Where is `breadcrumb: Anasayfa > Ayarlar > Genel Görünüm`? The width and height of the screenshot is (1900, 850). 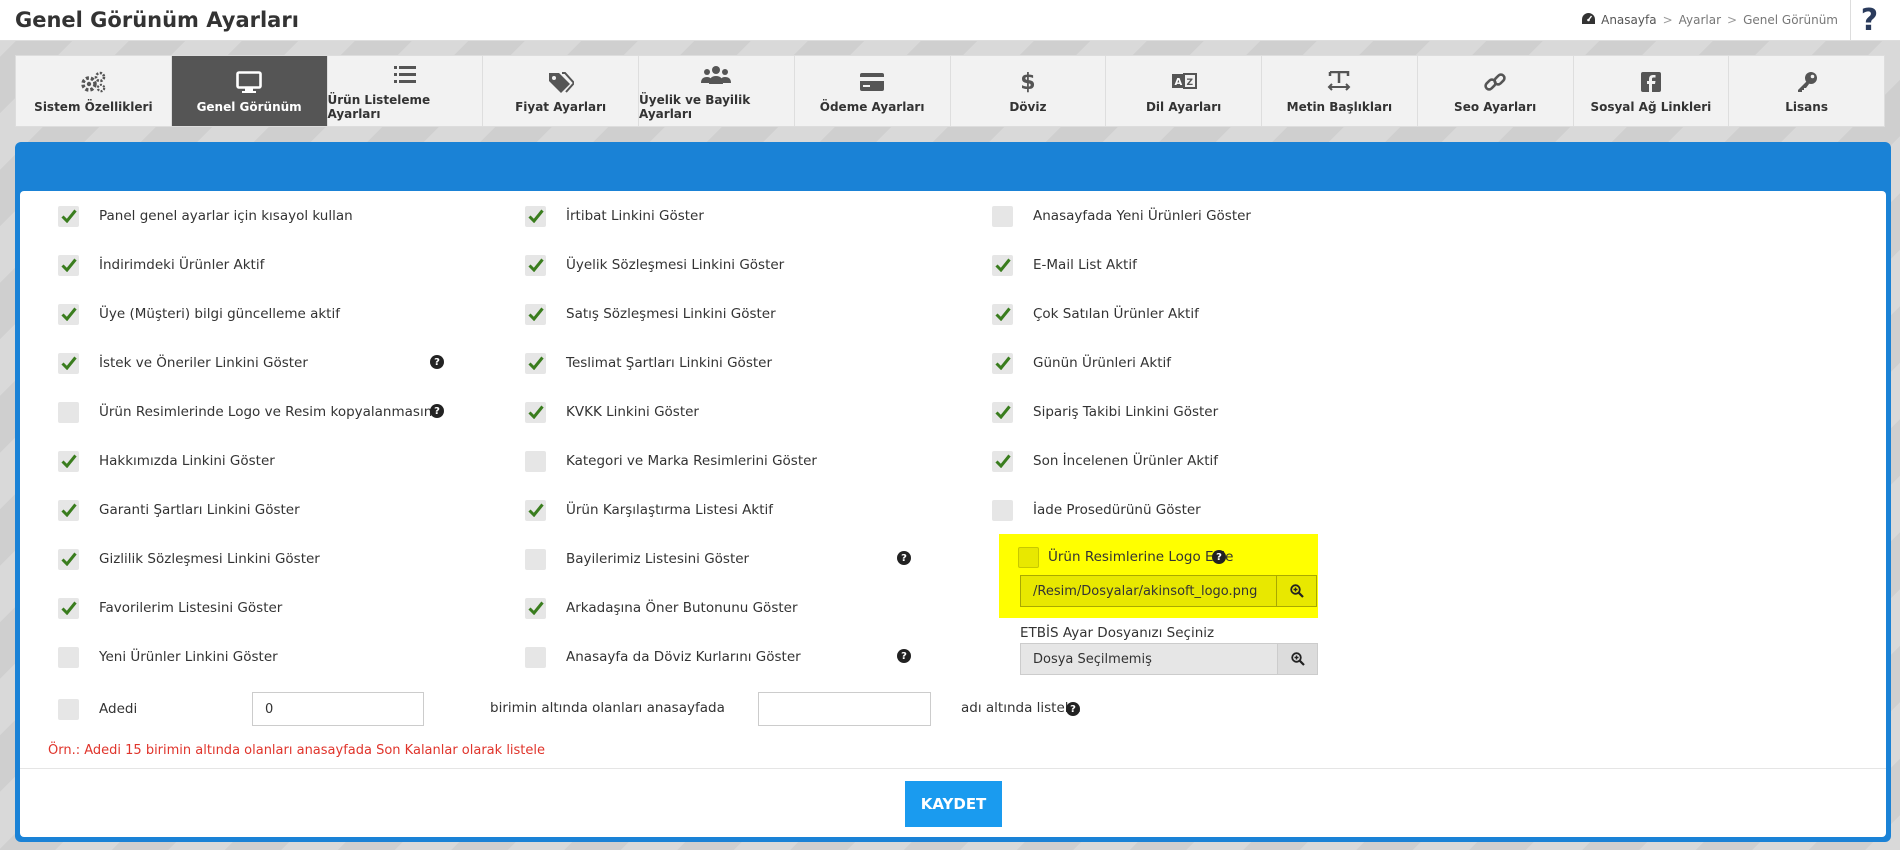
breadcrumb: Anasayfa > Ayarlar > Genel Görünüm is located at coordinates (1710, 20).